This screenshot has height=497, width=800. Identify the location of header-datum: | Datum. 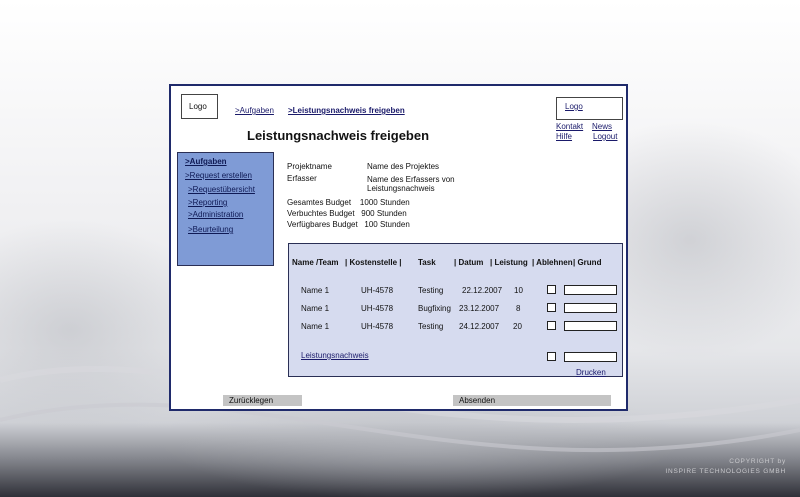
(469, 262).